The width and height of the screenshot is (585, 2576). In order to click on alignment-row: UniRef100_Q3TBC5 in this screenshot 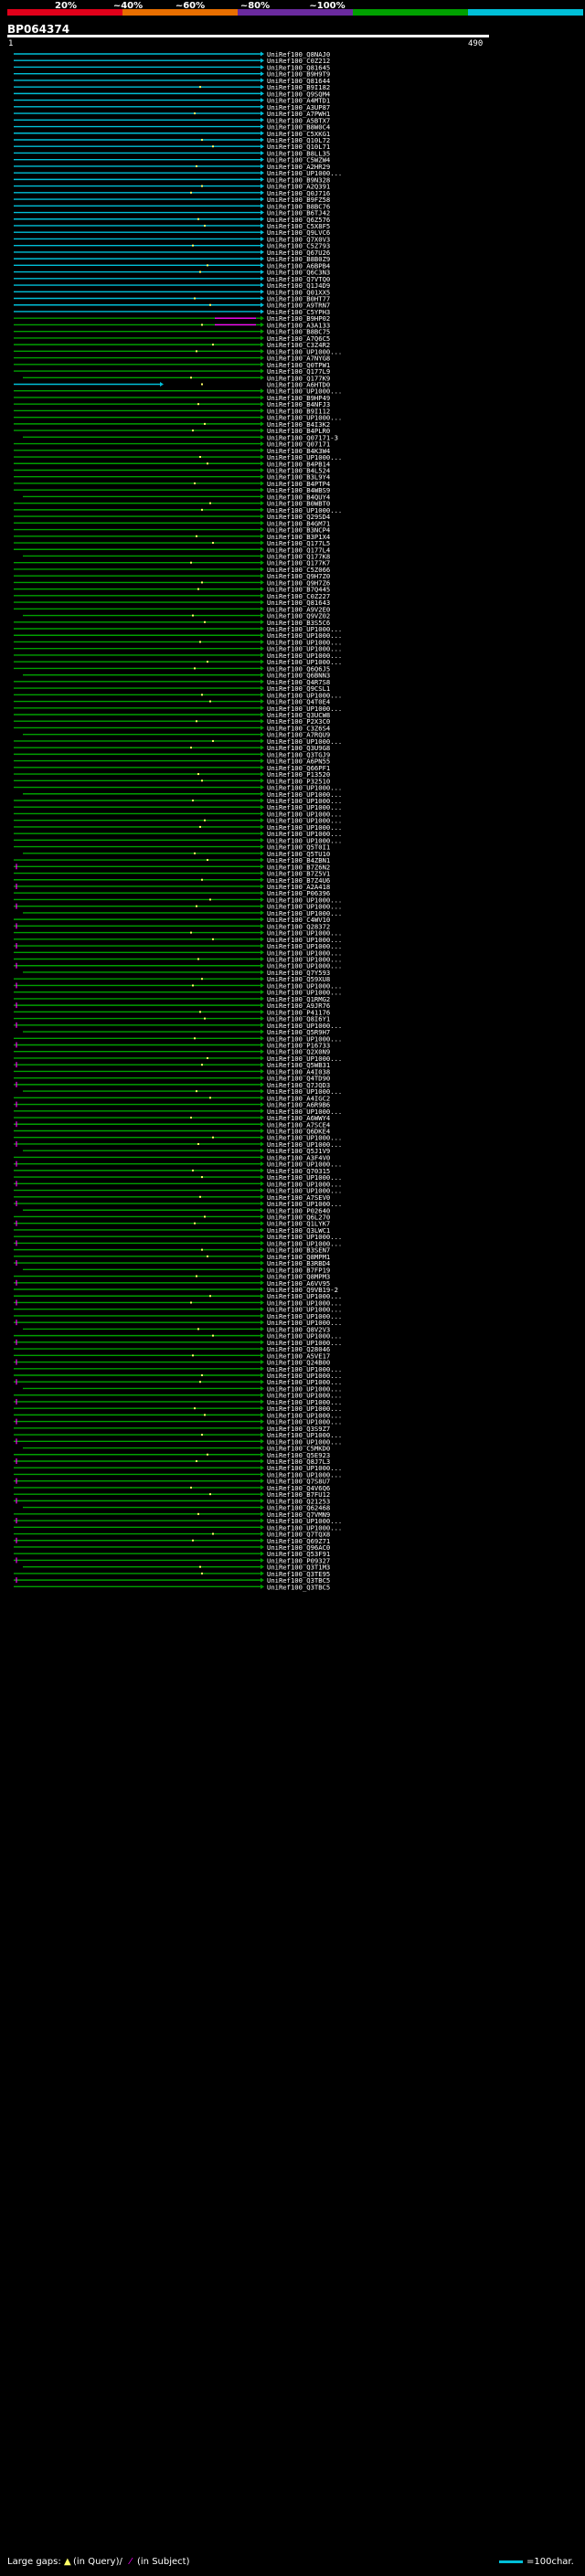, I will do `click(172, 1587)`.